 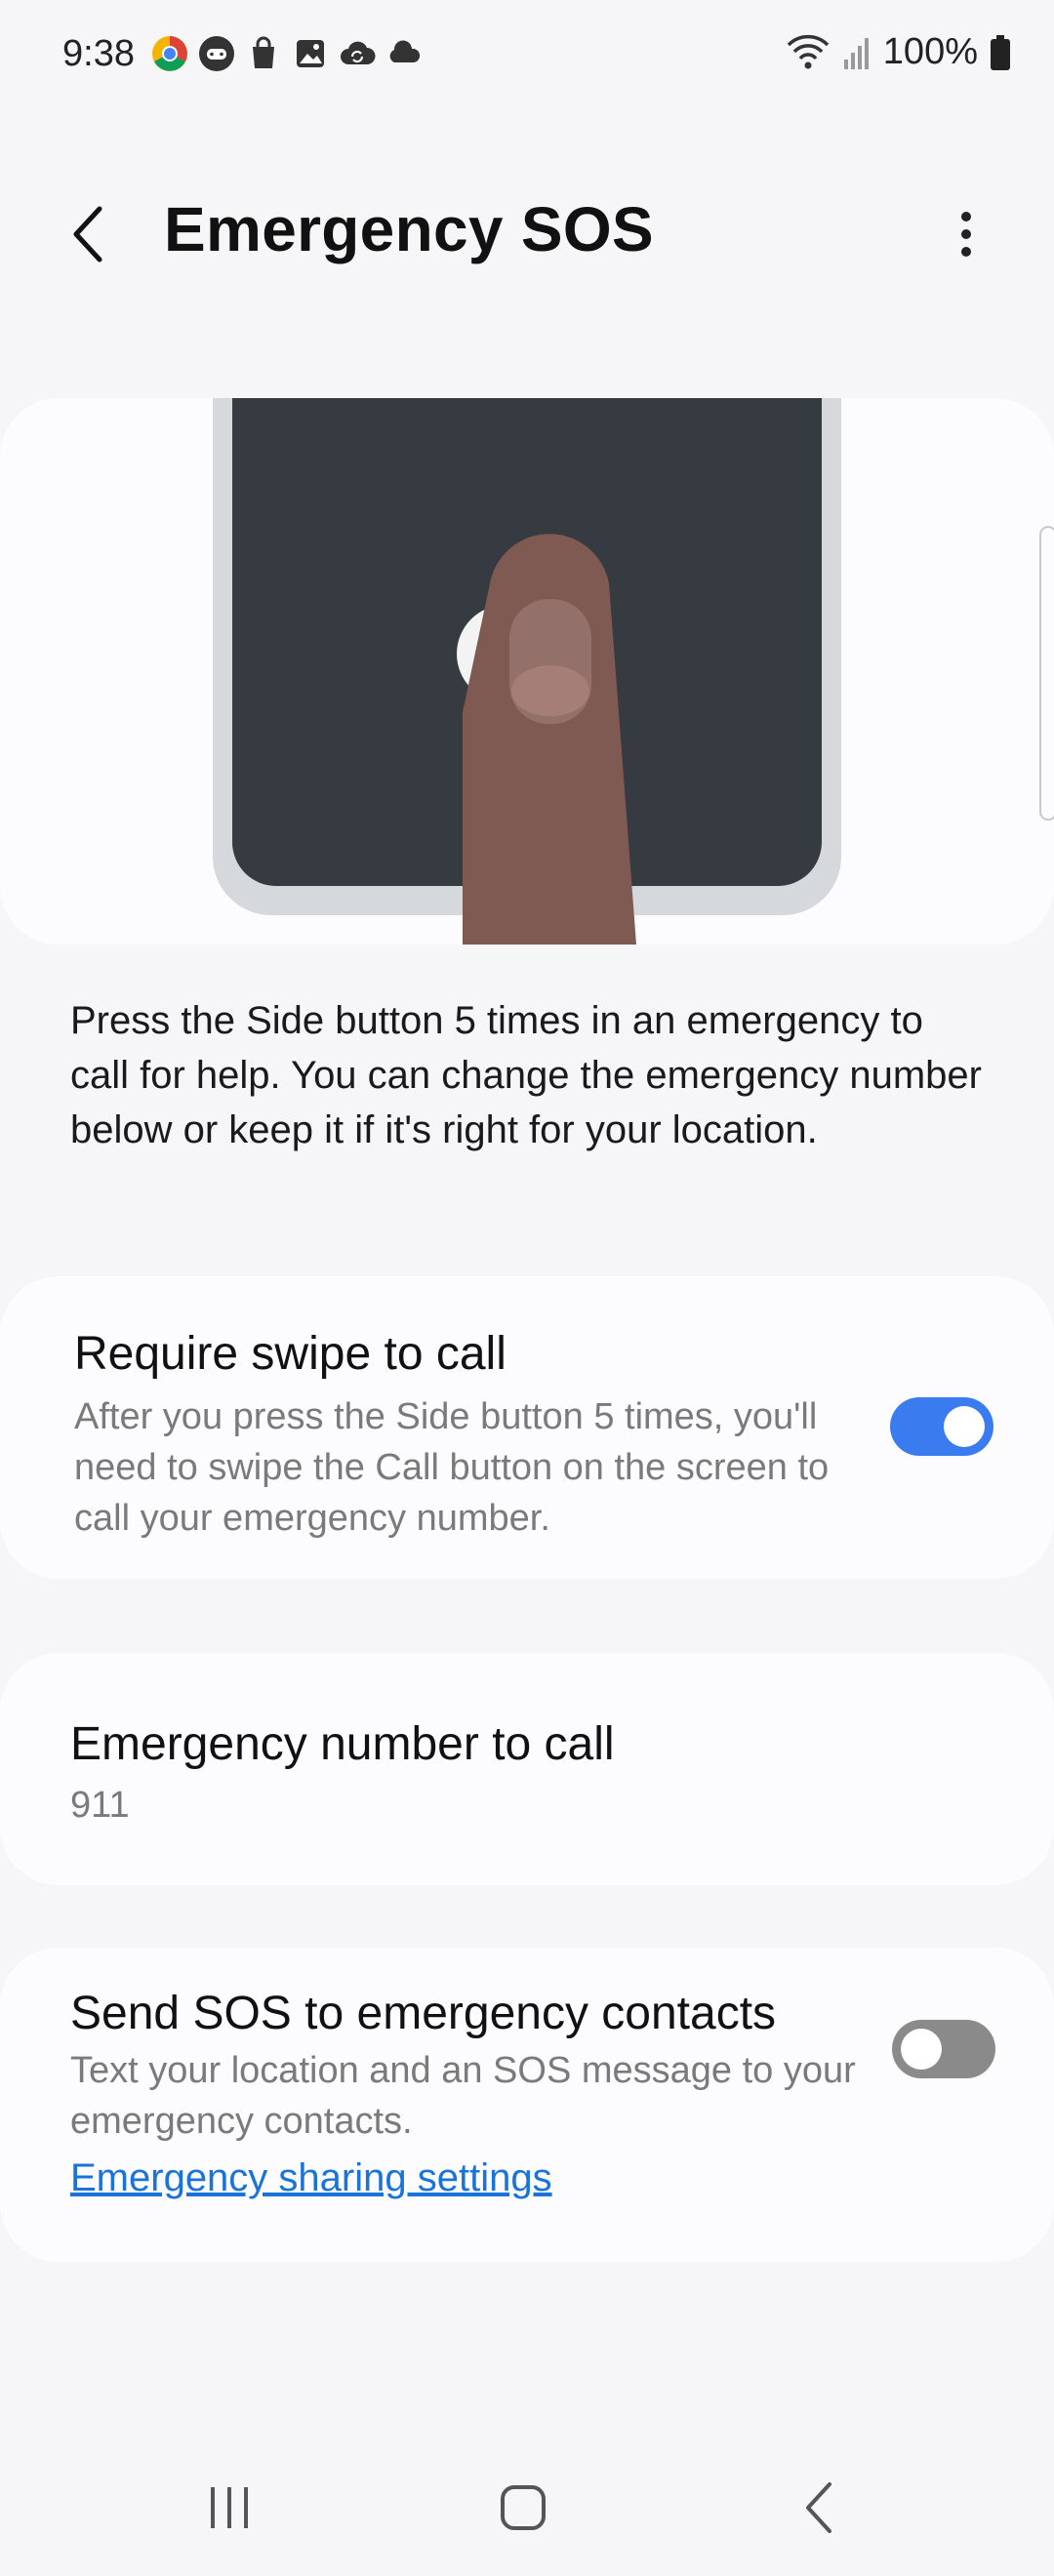 What do you see at coordinates (527, 56) in the screenshot?
I see `status-bar: 9:38 100%` at bounding box center [527, 56].